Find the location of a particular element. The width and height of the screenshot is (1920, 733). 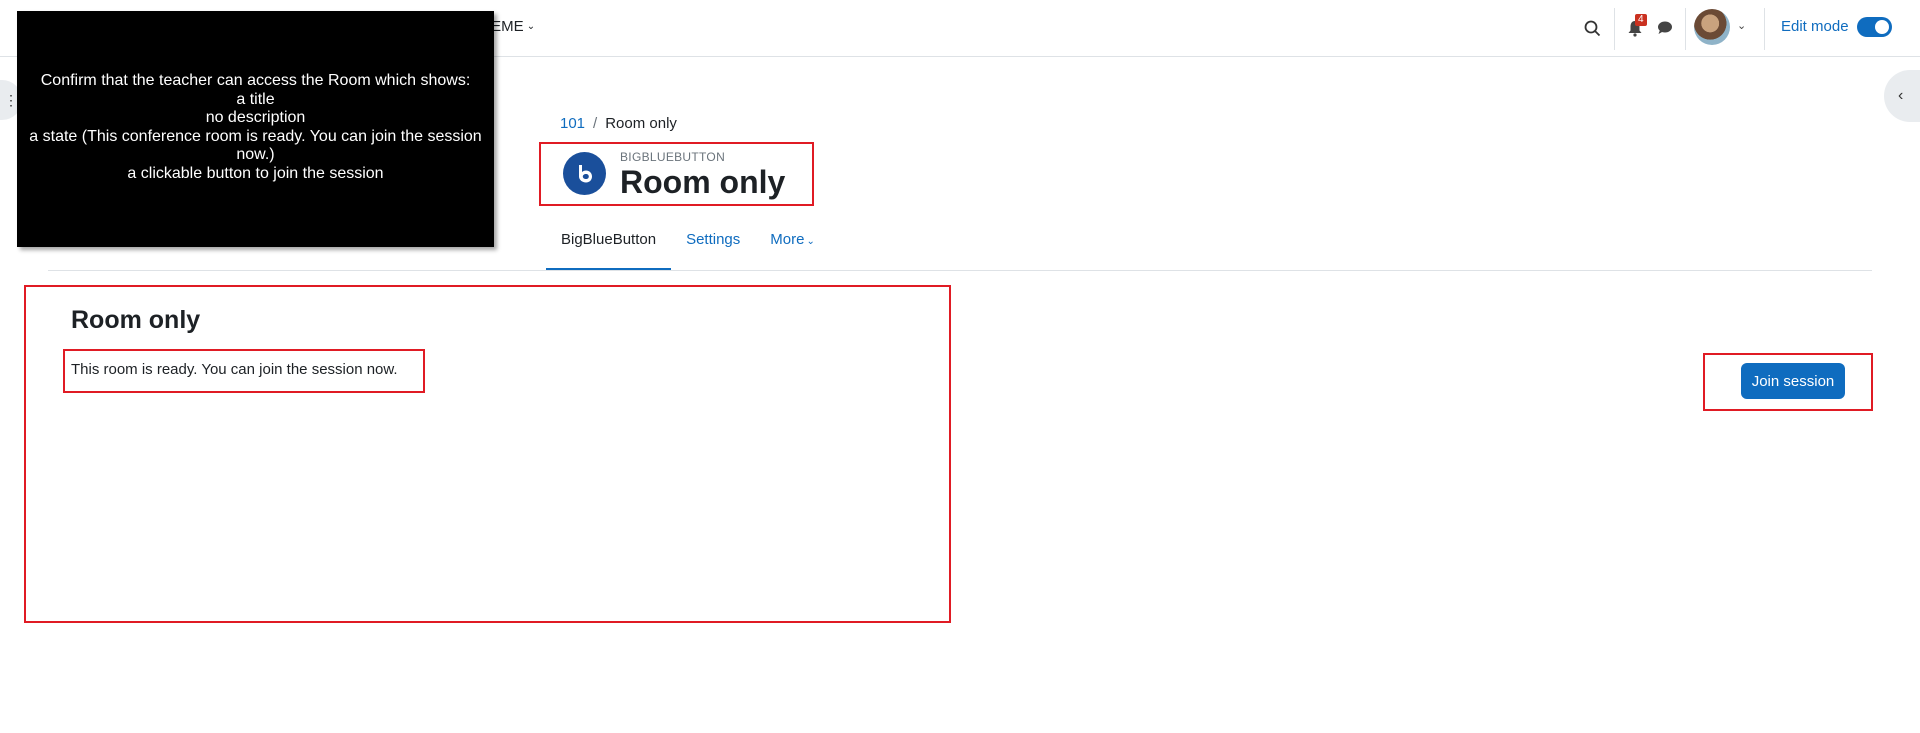

tab-settings: Settings is located at coordinates (713, 248).